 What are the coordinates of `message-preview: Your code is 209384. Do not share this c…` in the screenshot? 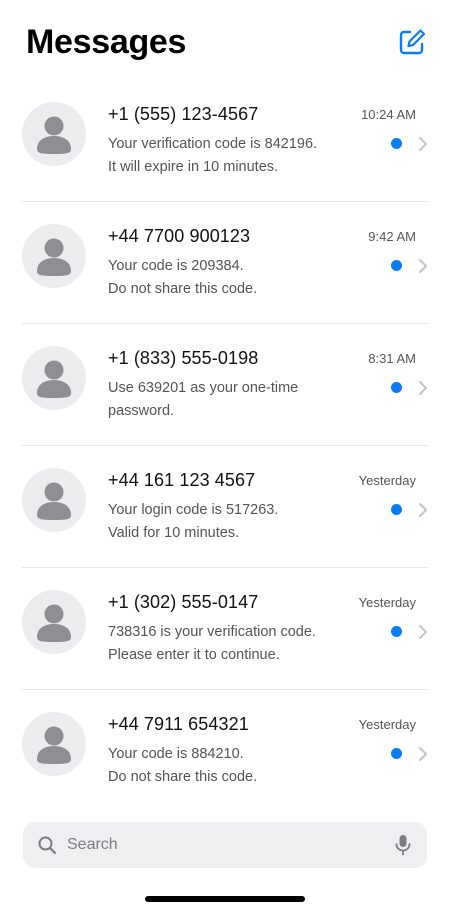 It's located at (233, 278).